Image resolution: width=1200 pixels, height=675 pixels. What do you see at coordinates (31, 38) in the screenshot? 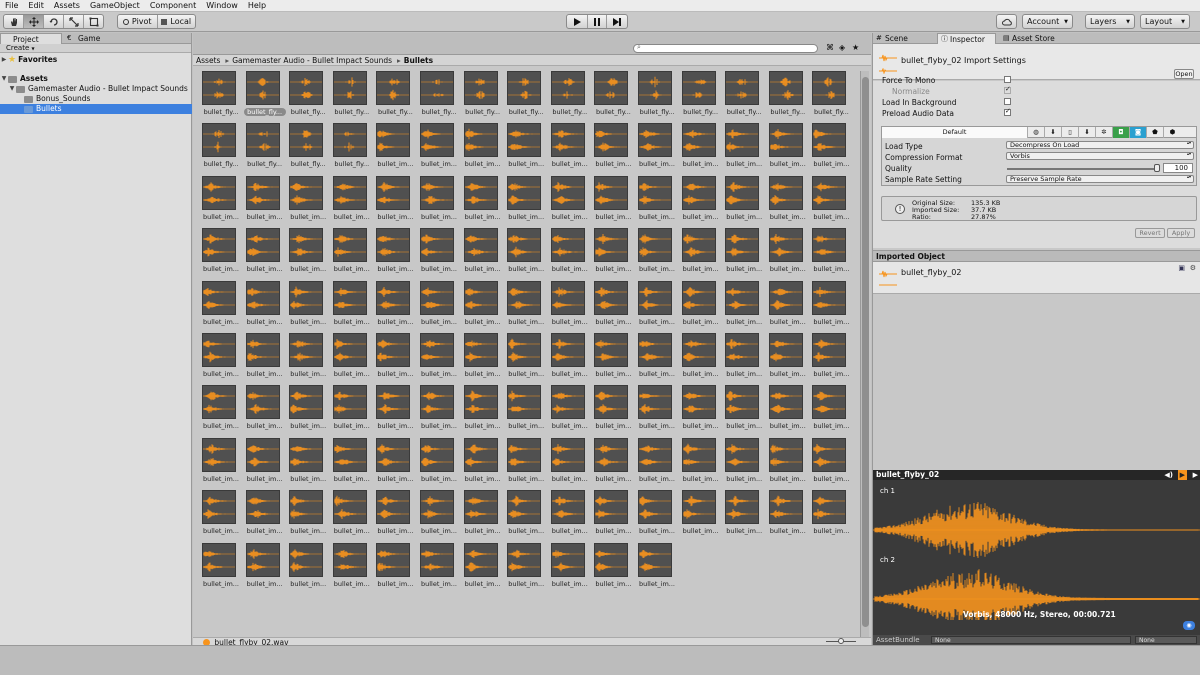
I see `tab-project: Project` at bounding box center [31, 38].